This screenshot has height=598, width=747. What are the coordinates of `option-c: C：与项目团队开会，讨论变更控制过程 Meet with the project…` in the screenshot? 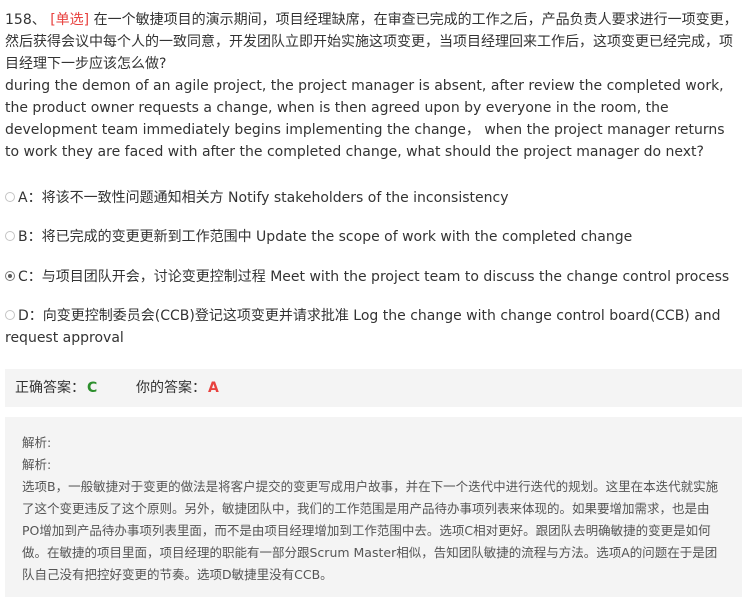 It's located at (372, 277).